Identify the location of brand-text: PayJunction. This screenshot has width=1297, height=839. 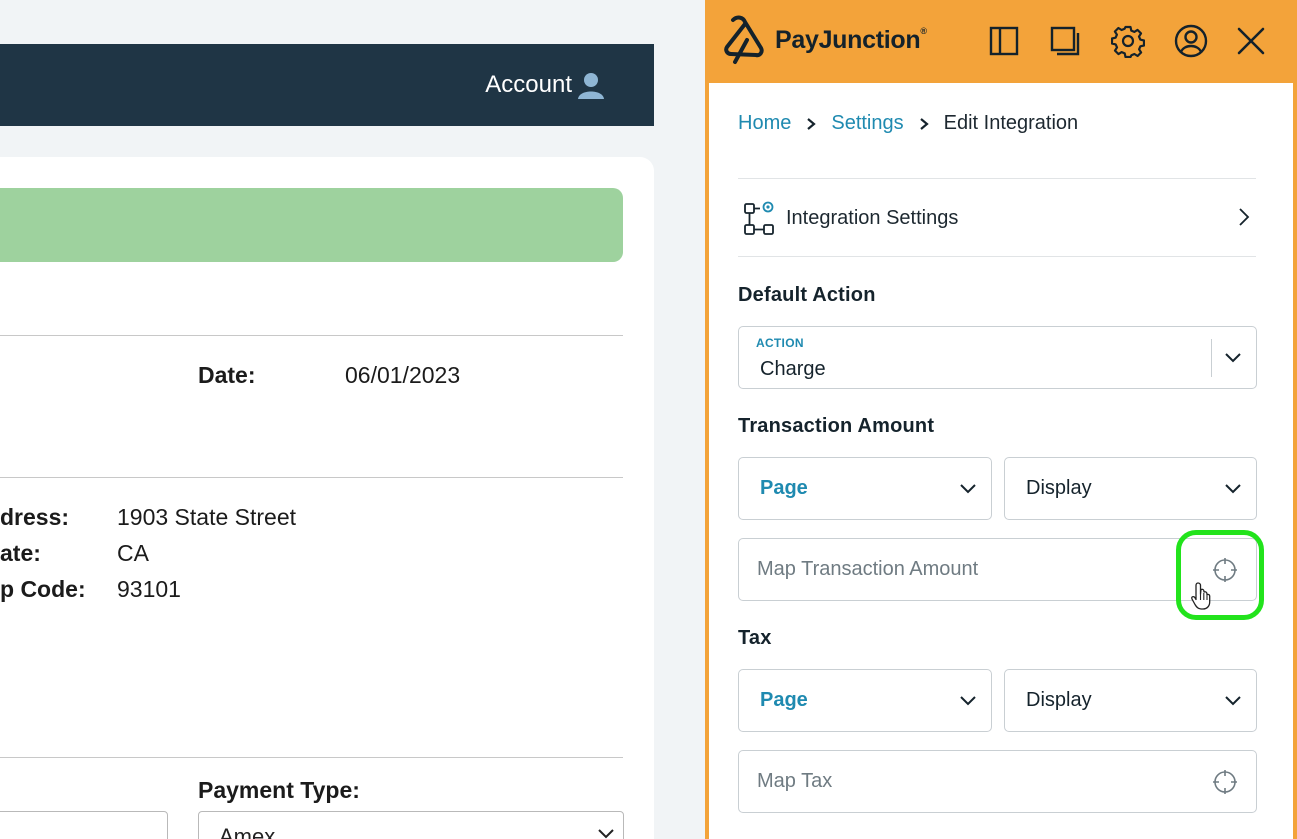
(848, 39).